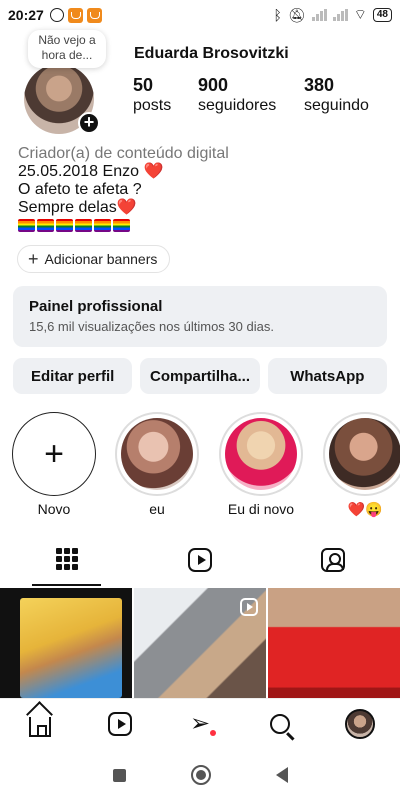 This screenshot has width=400, height=800. I want to click on tab-posts-grid, so click(66, 563).